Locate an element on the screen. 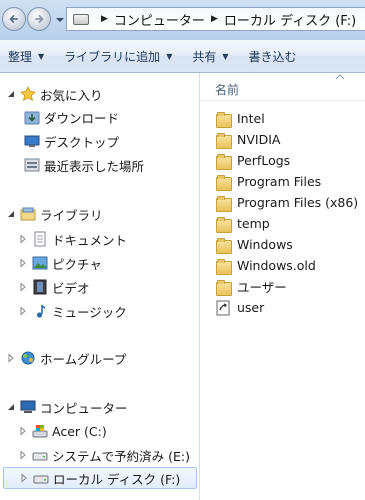 This screenshot has height=500, width=365. list-item-label: NVIDIA is located at coordinates (259, 139).